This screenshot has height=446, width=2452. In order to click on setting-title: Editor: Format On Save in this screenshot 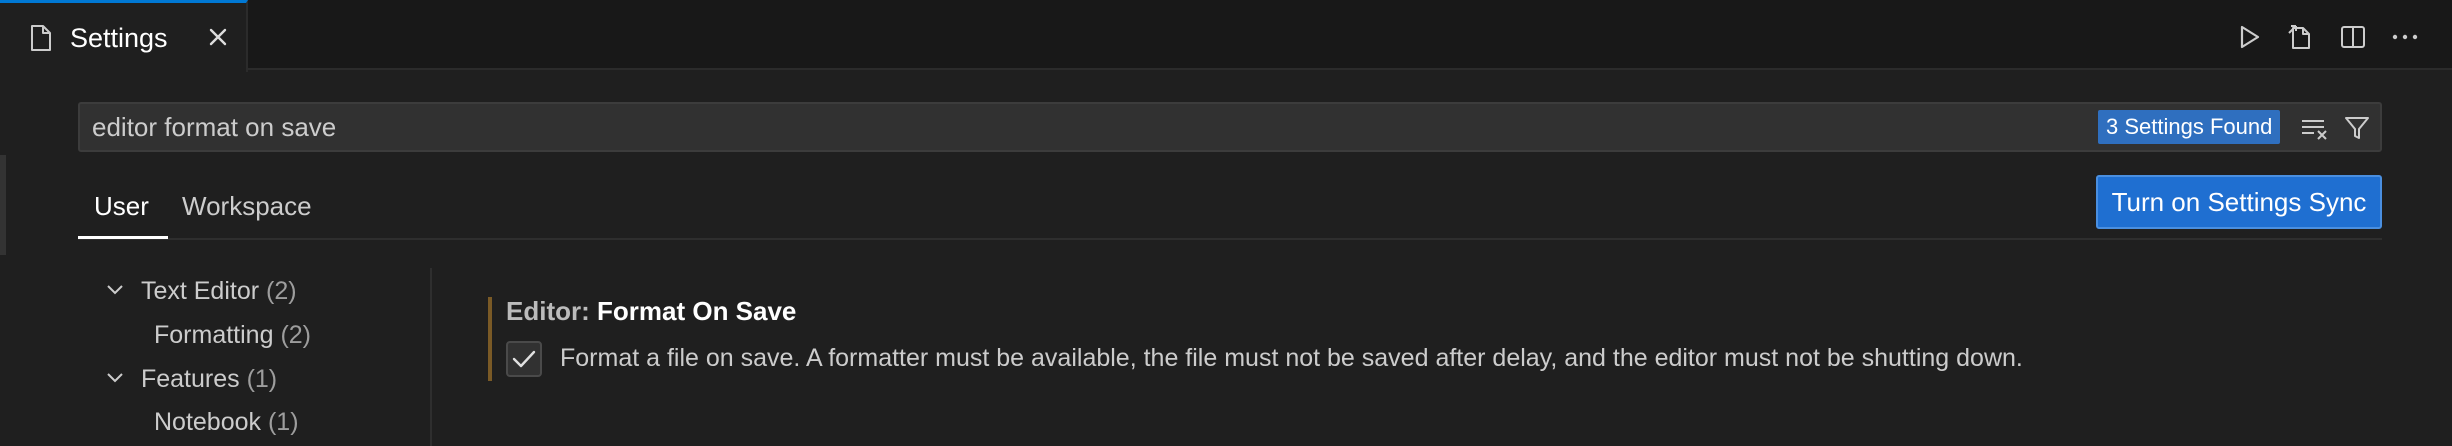, I will do `click(651, 311)`.